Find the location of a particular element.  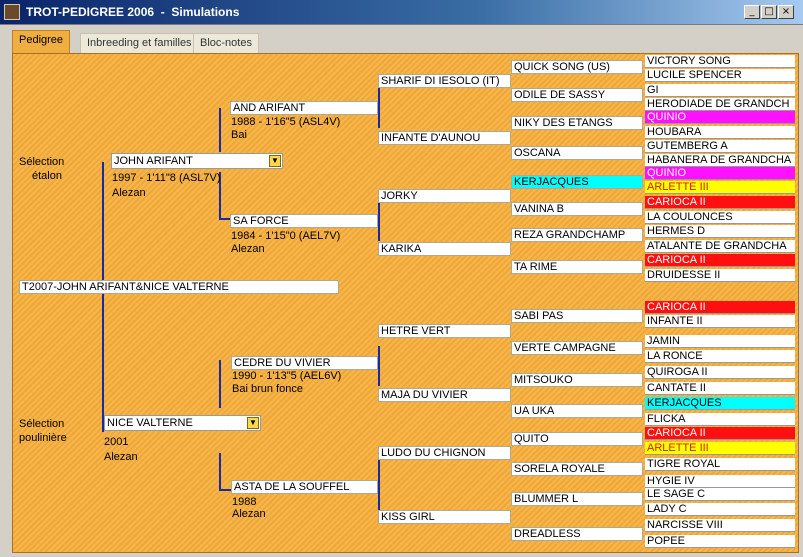

g5-ancestor: CANTATE II is located at coordinates (720, 388).